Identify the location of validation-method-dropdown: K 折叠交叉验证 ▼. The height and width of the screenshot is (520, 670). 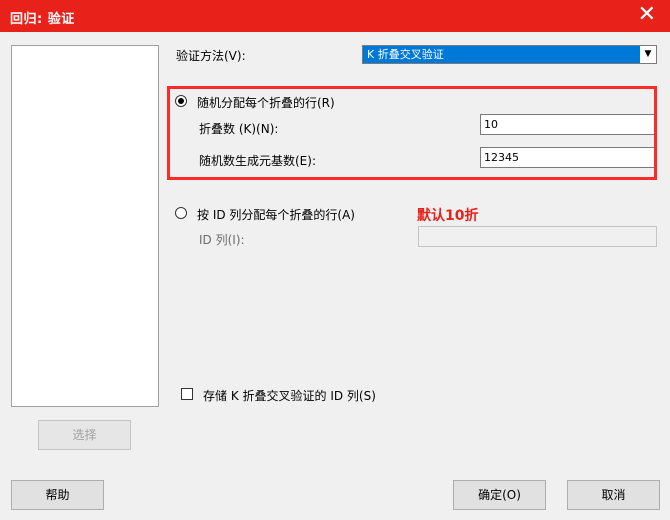
(509, 54).